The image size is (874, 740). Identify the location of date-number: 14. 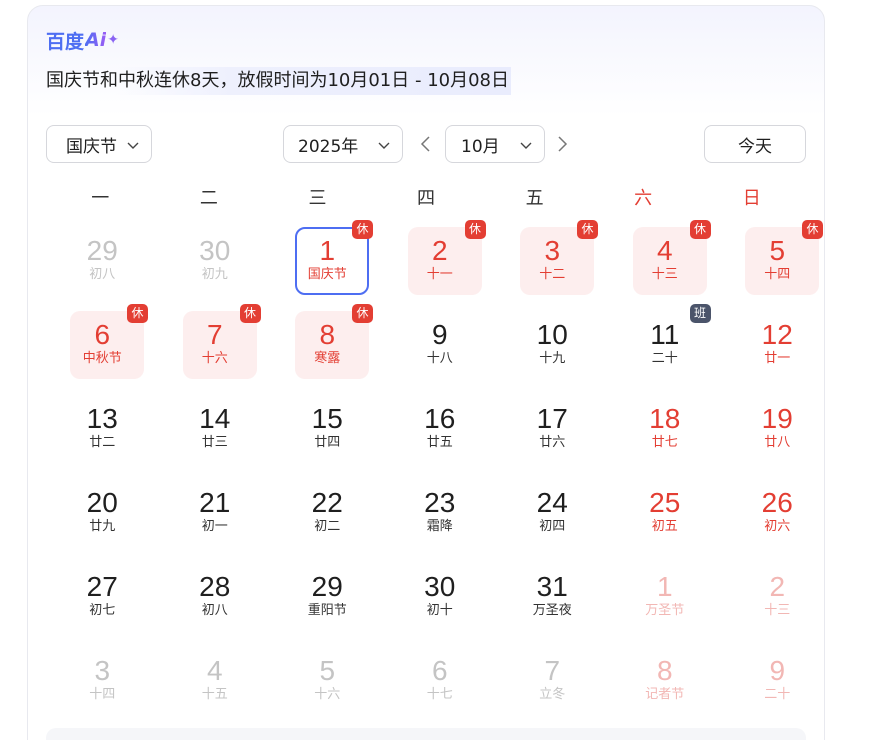
(215, 418).